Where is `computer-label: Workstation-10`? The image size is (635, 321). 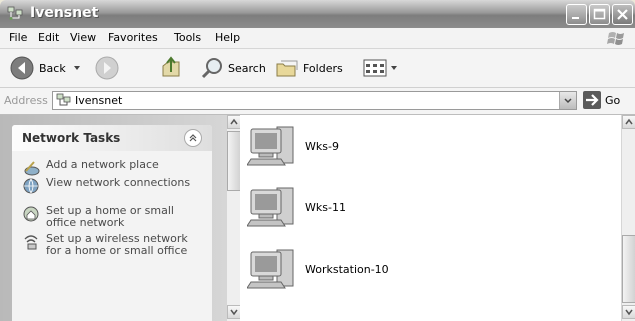
computer-label: Workstation-10 is located at coordinates (347, 269).